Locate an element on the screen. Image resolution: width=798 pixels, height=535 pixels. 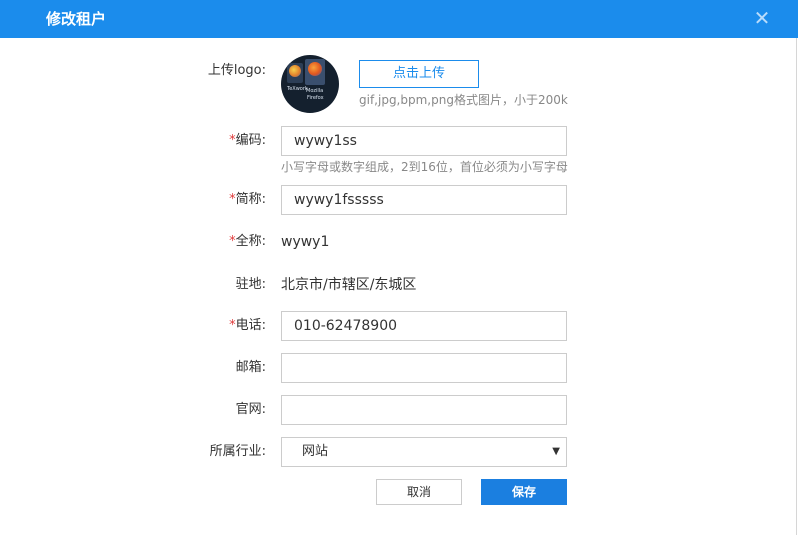
code-input: wywy1ss is located at coordinates (424, 141).